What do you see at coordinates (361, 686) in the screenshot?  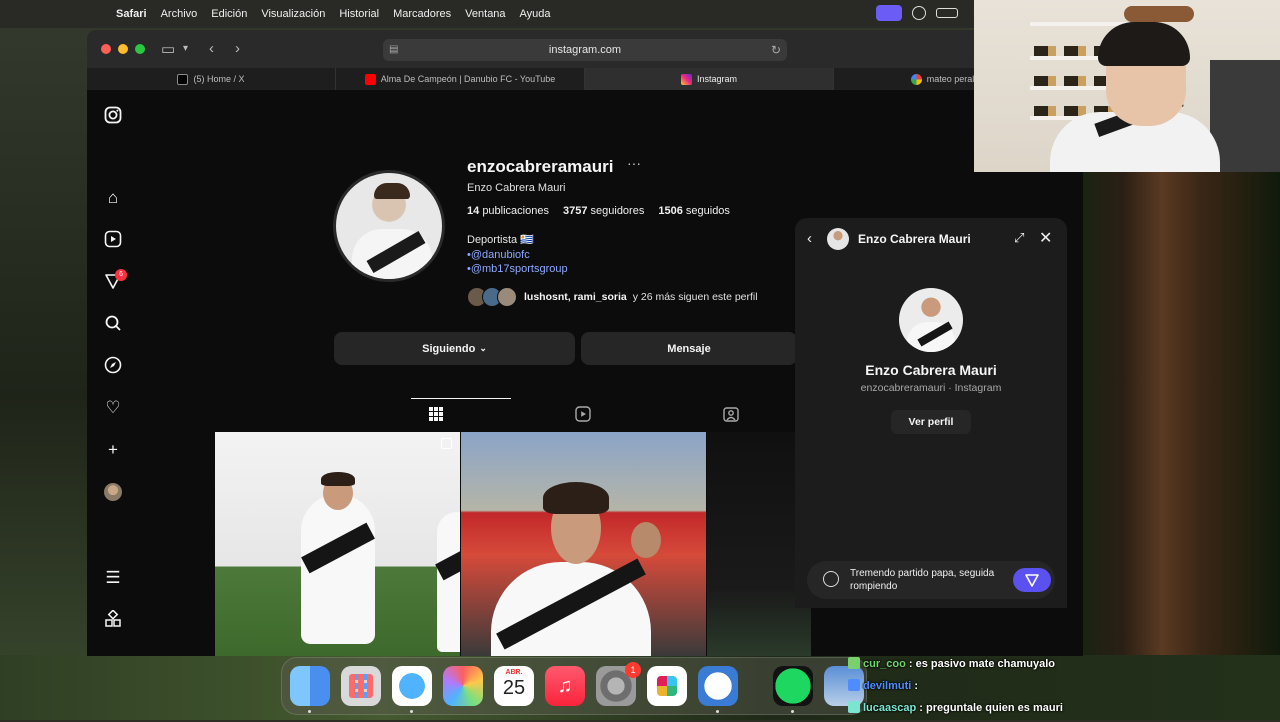 I see `launchpad-icon` at bounding box center [361, 686].